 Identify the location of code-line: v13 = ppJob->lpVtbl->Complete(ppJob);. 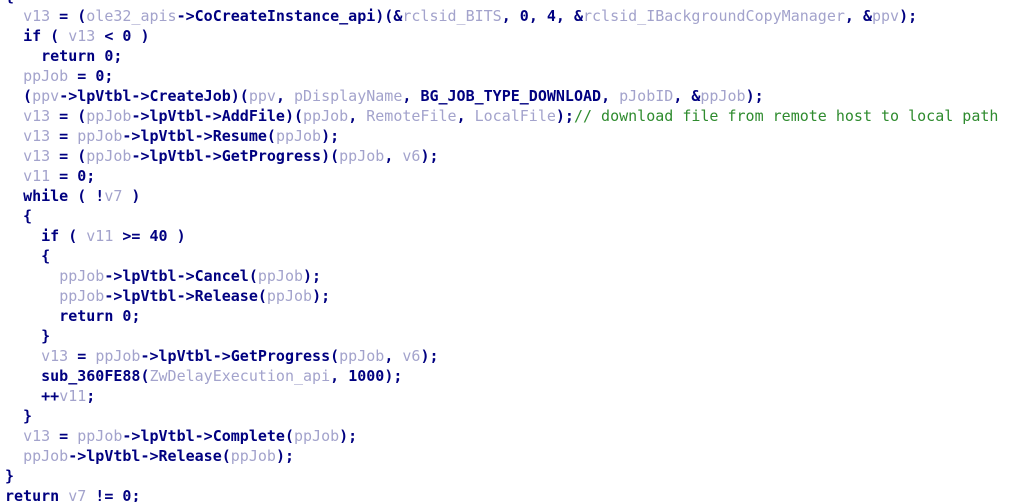
(516, 436).